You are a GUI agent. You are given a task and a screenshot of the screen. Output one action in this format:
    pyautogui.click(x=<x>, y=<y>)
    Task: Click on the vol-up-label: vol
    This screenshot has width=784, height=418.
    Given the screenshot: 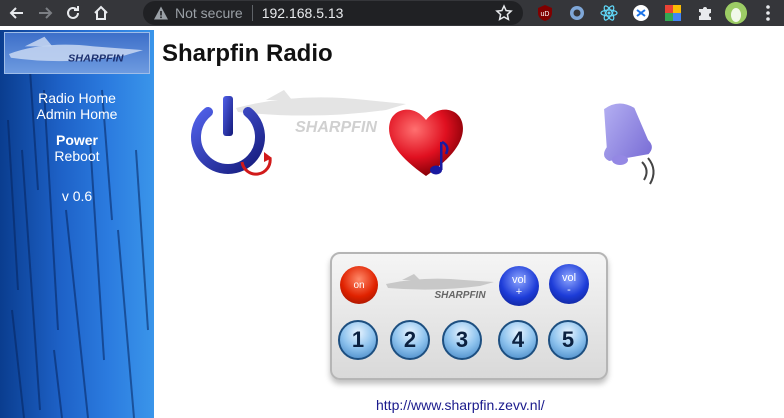 What is the action you would take?
    pyautogui.click(x=519, y=280)
    